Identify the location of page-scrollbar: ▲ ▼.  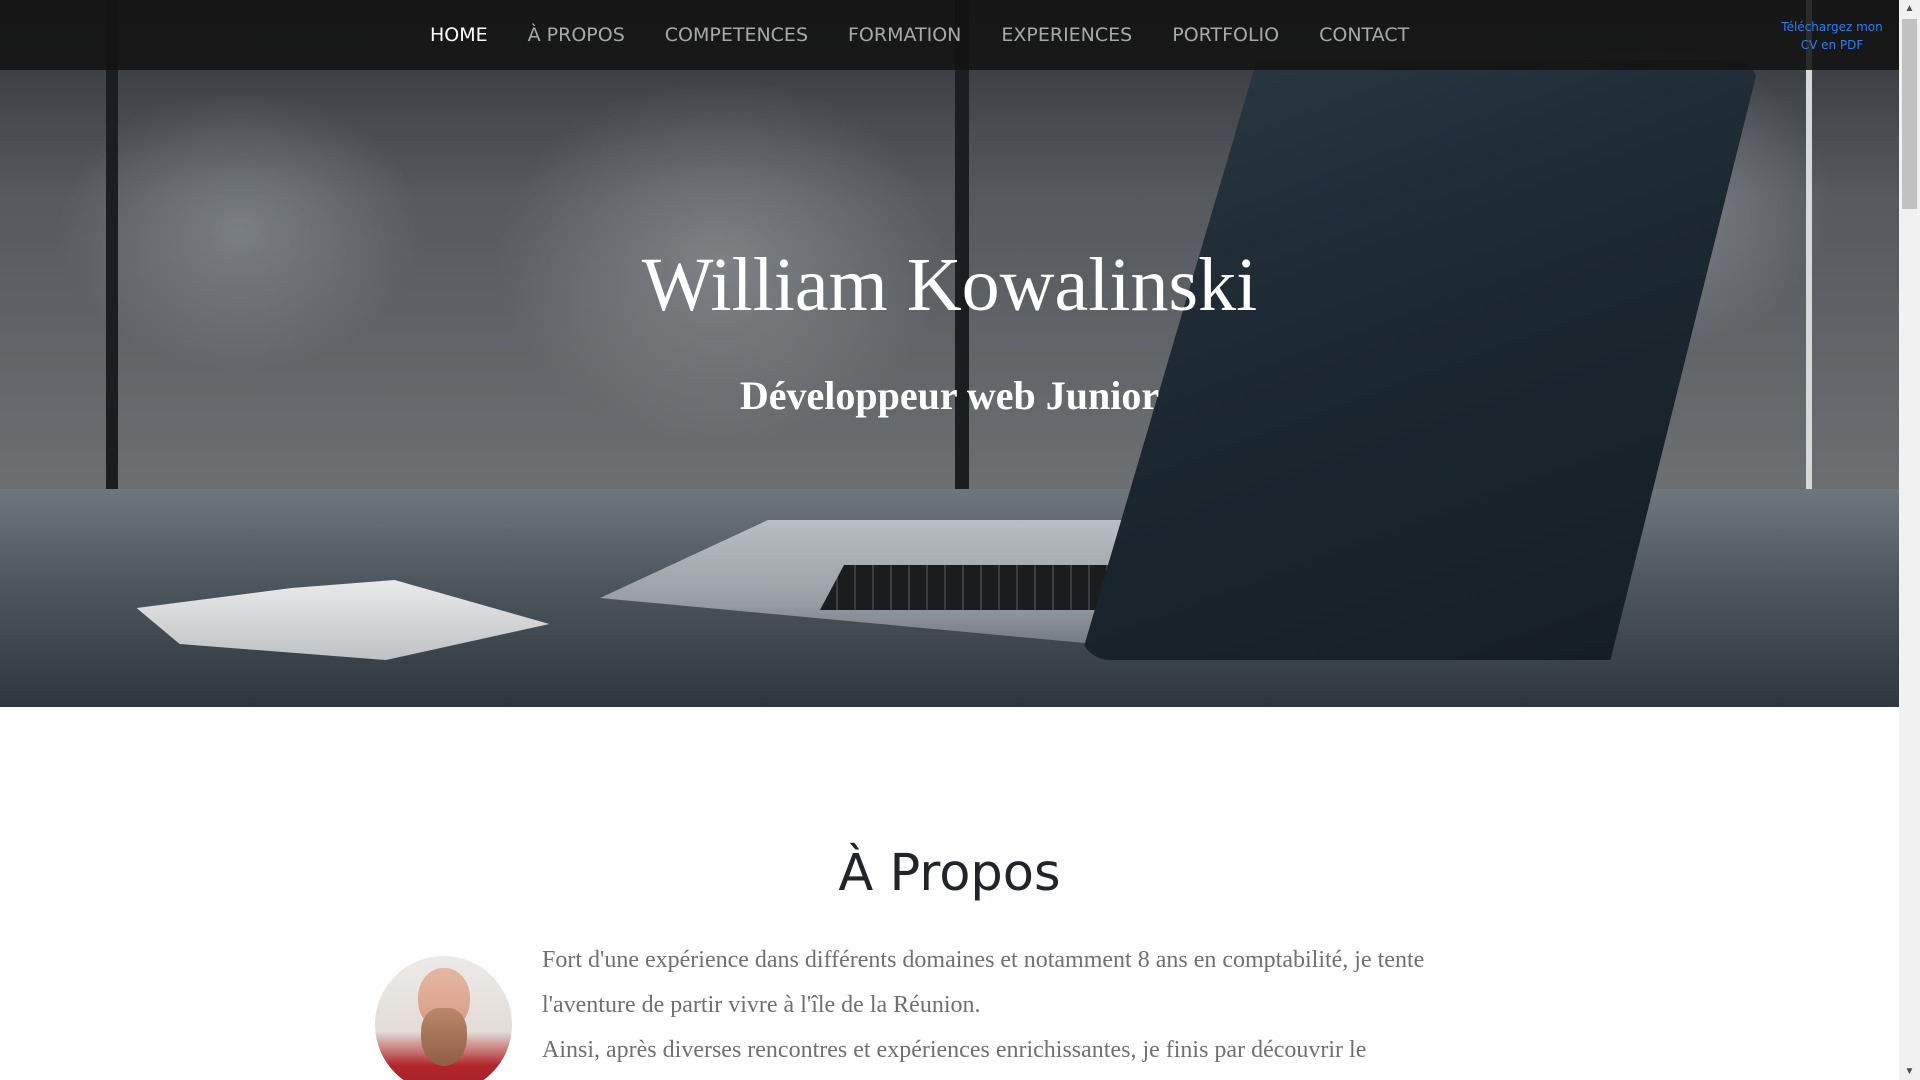
(1909, 540).